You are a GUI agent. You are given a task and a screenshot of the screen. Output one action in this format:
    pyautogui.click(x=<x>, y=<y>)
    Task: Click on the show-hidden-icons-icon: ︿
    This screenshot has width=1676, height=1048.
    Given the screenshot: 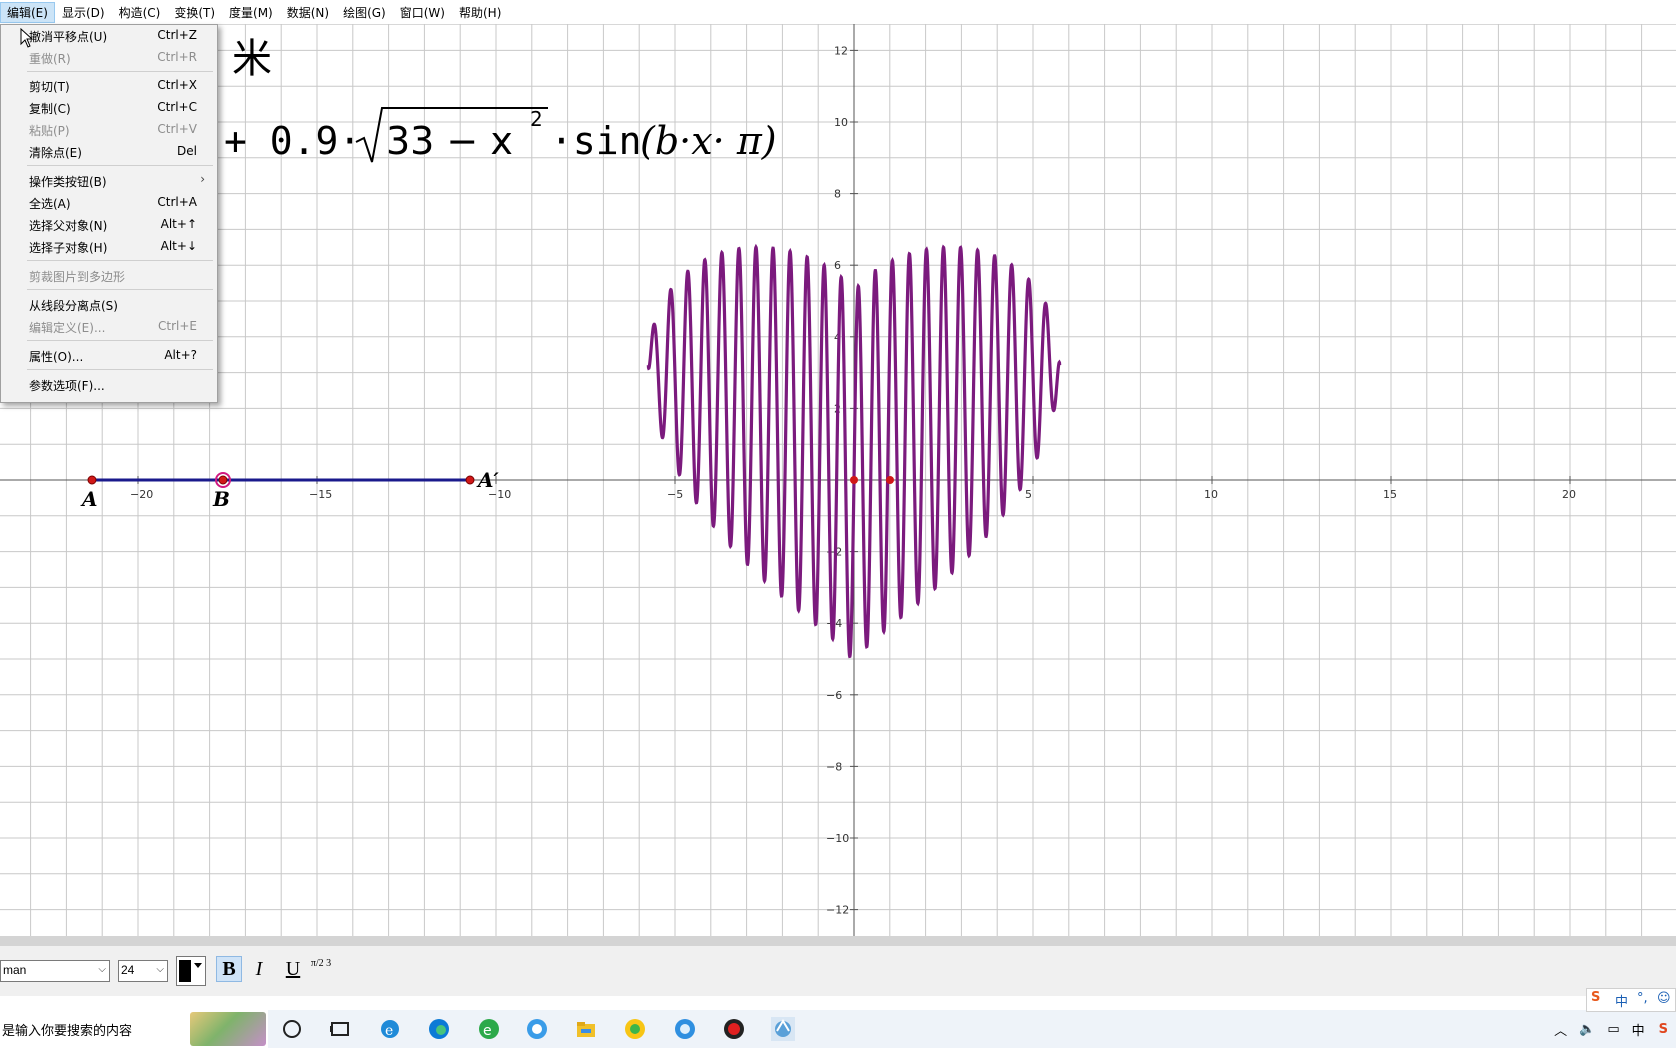 What is the action you would take?
    pyautogui.click(x=1560, y=1029)
    